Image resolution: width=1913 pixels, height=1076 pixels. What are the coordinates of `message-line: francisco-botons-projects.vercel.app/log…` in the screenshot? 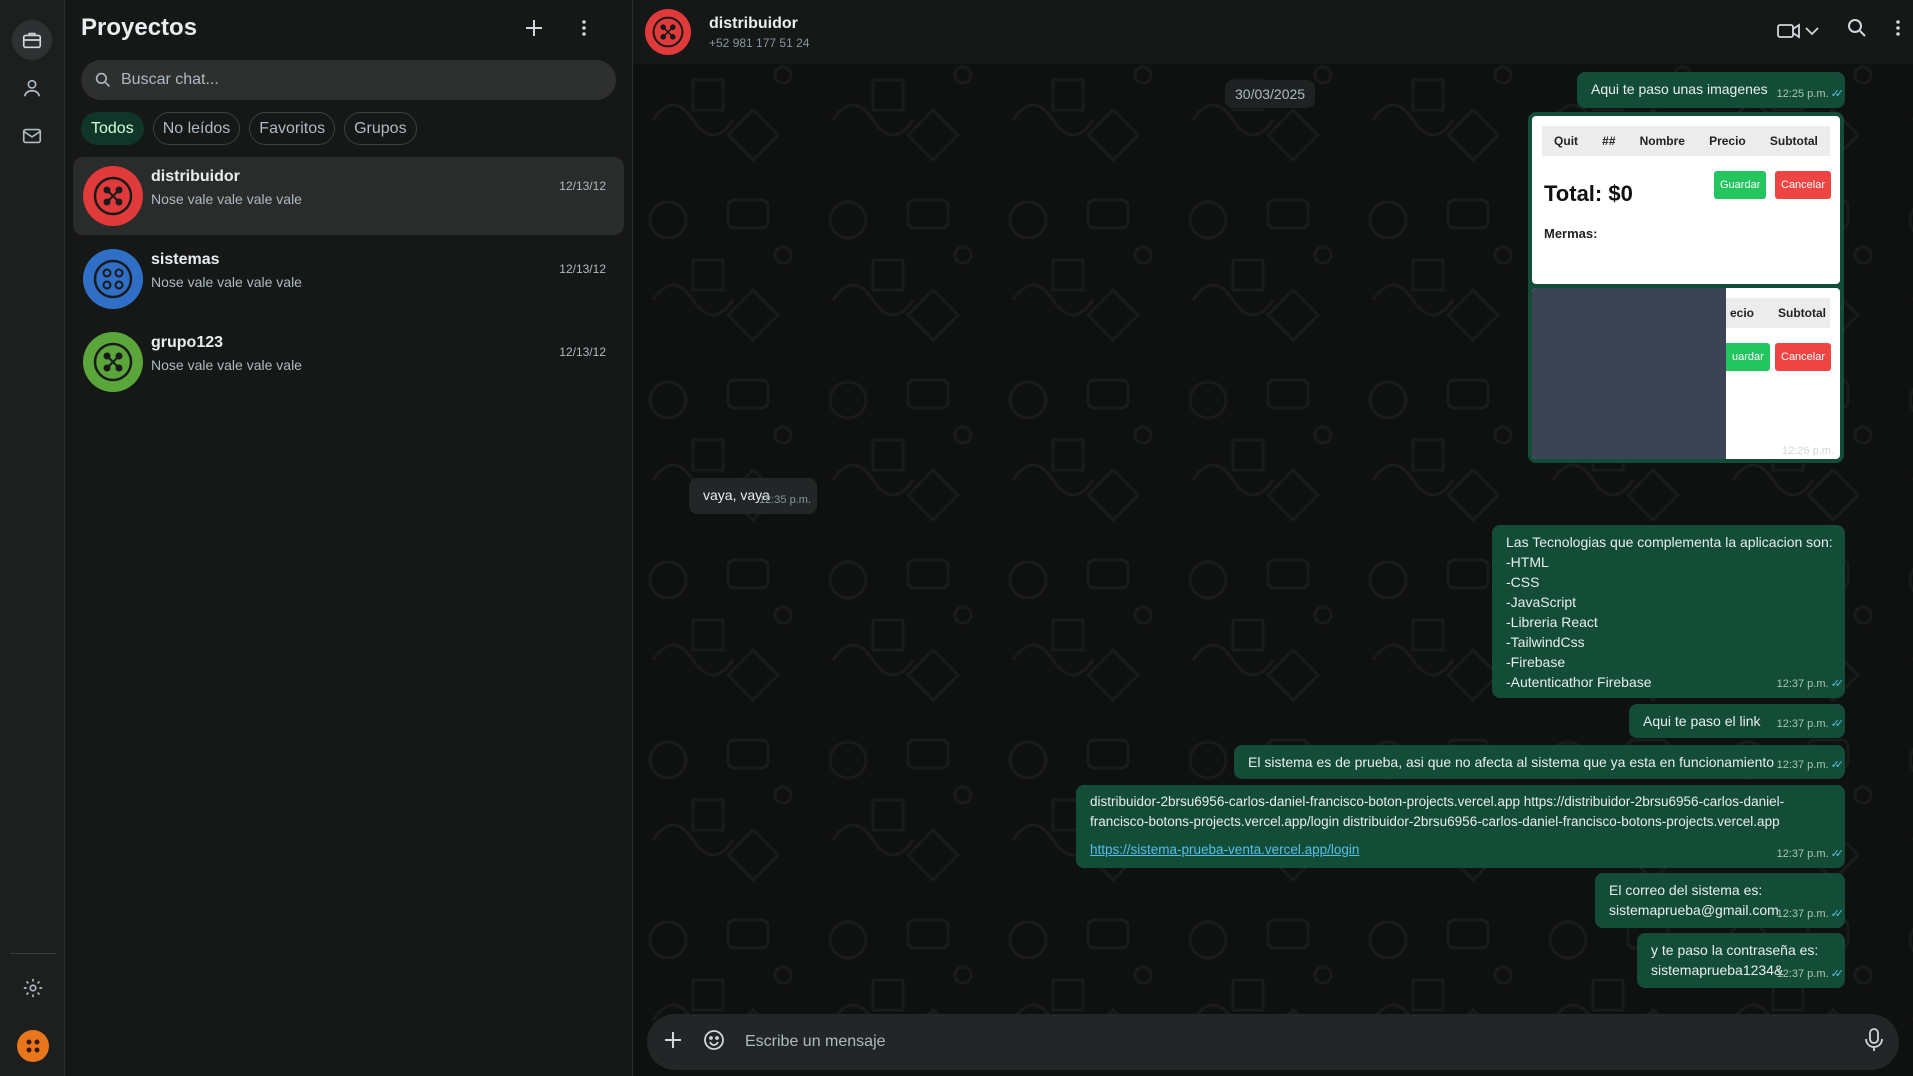 It's located at (1435, 821).